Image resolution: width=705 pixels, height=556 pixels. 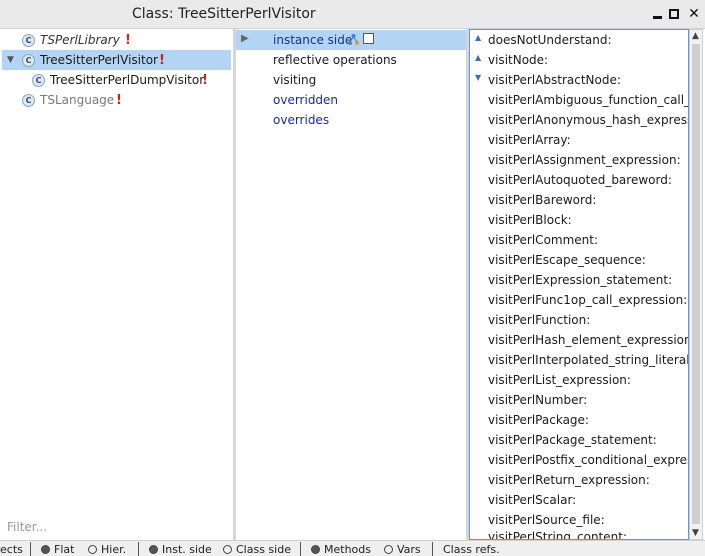 What do you see at coordinates (347, 549) in the screenshot?
I see `methods-label: Methods` at bounding box center [347, 549].